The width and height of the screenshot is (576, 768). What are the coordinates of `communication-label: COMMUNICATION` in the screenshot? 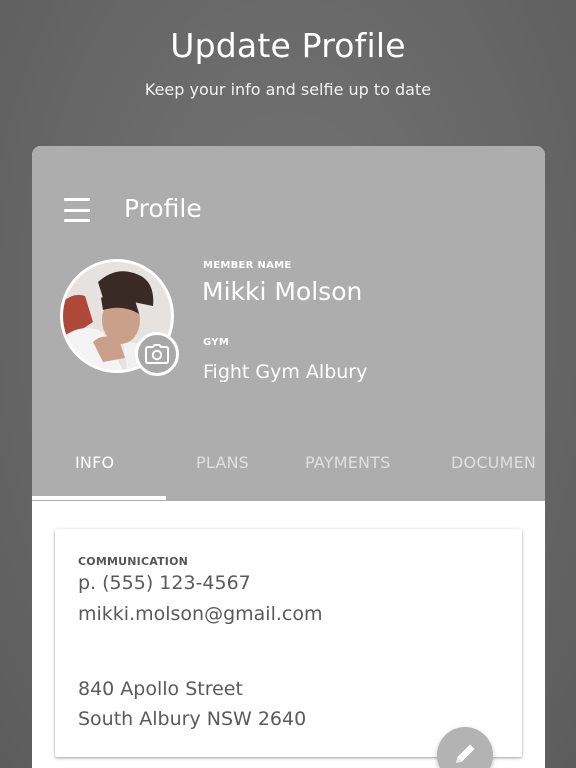 It's located at (133, 561).